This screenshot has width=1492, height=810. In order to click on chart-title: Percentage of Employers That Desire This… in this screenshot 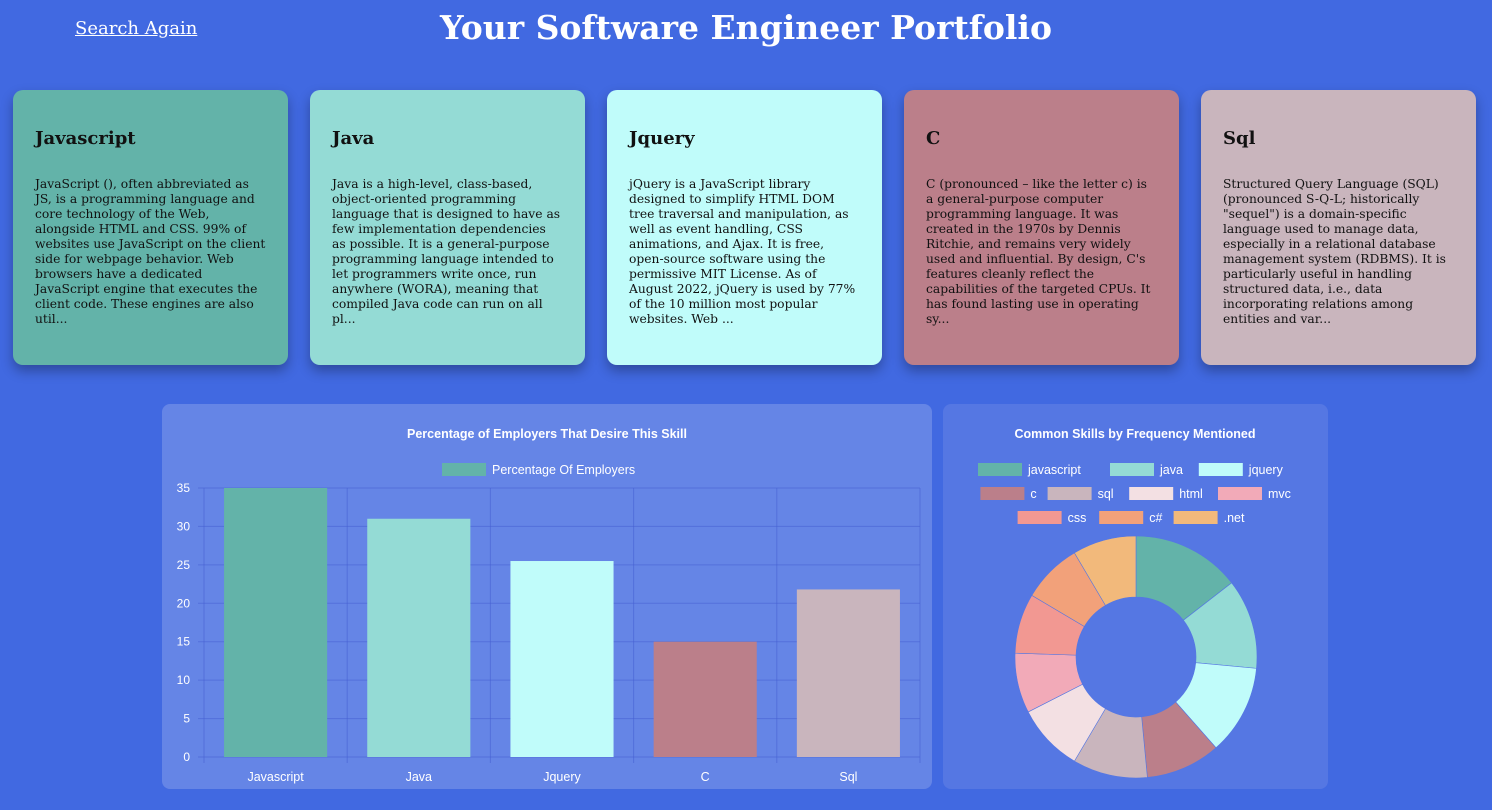, I will do `click(547, 434)`.